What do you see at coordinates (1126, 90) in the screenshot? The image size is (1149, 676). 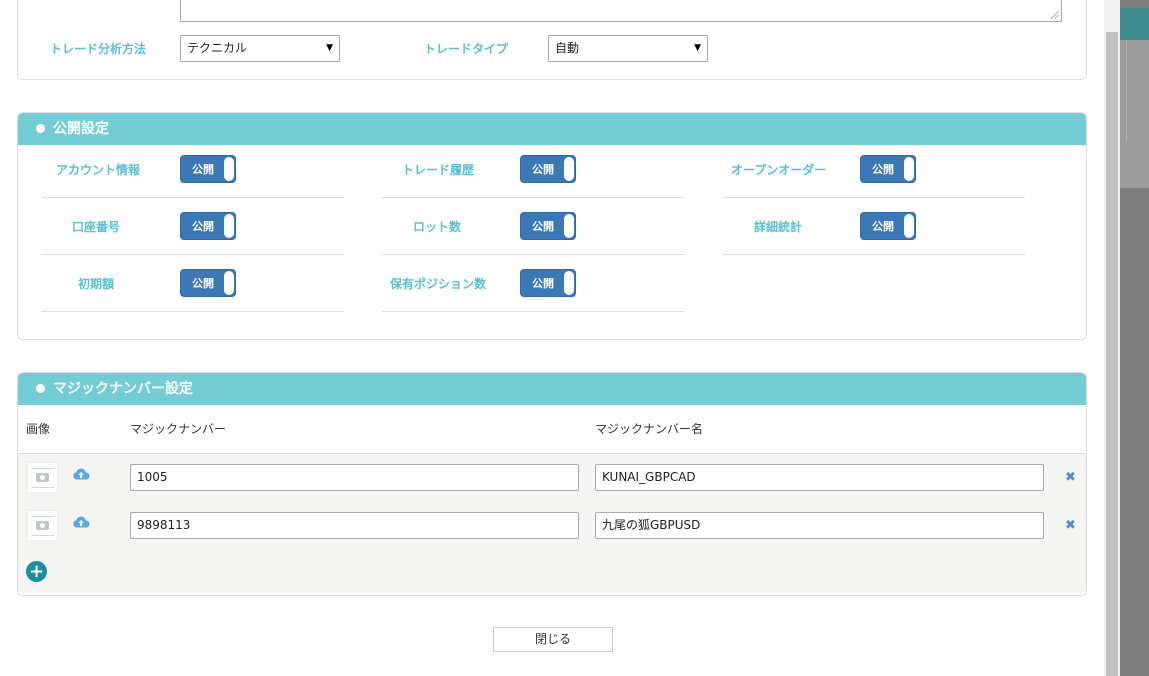 I see `background-divider` at bounding box center [1126, 90].